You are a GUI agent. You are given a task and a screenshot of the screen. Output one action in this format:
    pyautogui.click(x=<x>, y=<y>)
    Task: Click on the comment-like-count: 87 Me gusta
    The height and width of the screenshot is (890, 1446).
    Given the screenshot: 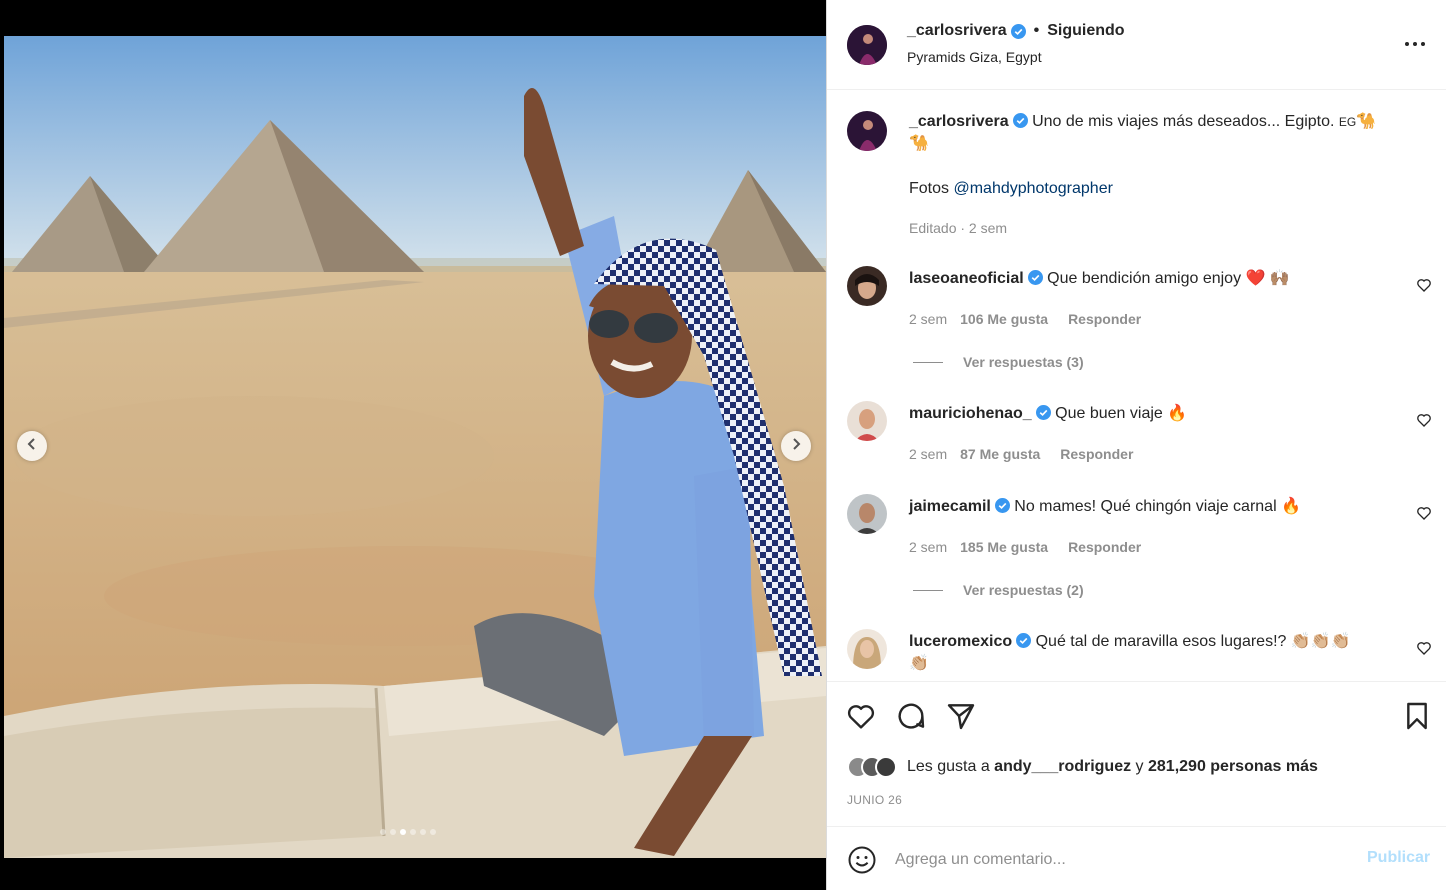 What is the action you would take?
    pyautogui.click(x=1000, y=454)
    